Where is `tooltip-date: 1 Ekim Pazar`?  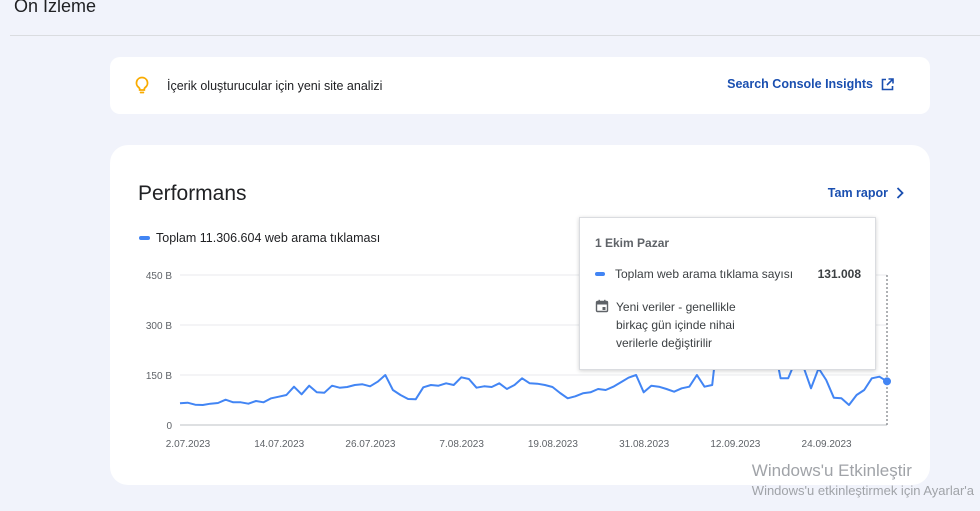
tooltip-date: 1 Ekim Pazar is located at coordinates (632, 243).